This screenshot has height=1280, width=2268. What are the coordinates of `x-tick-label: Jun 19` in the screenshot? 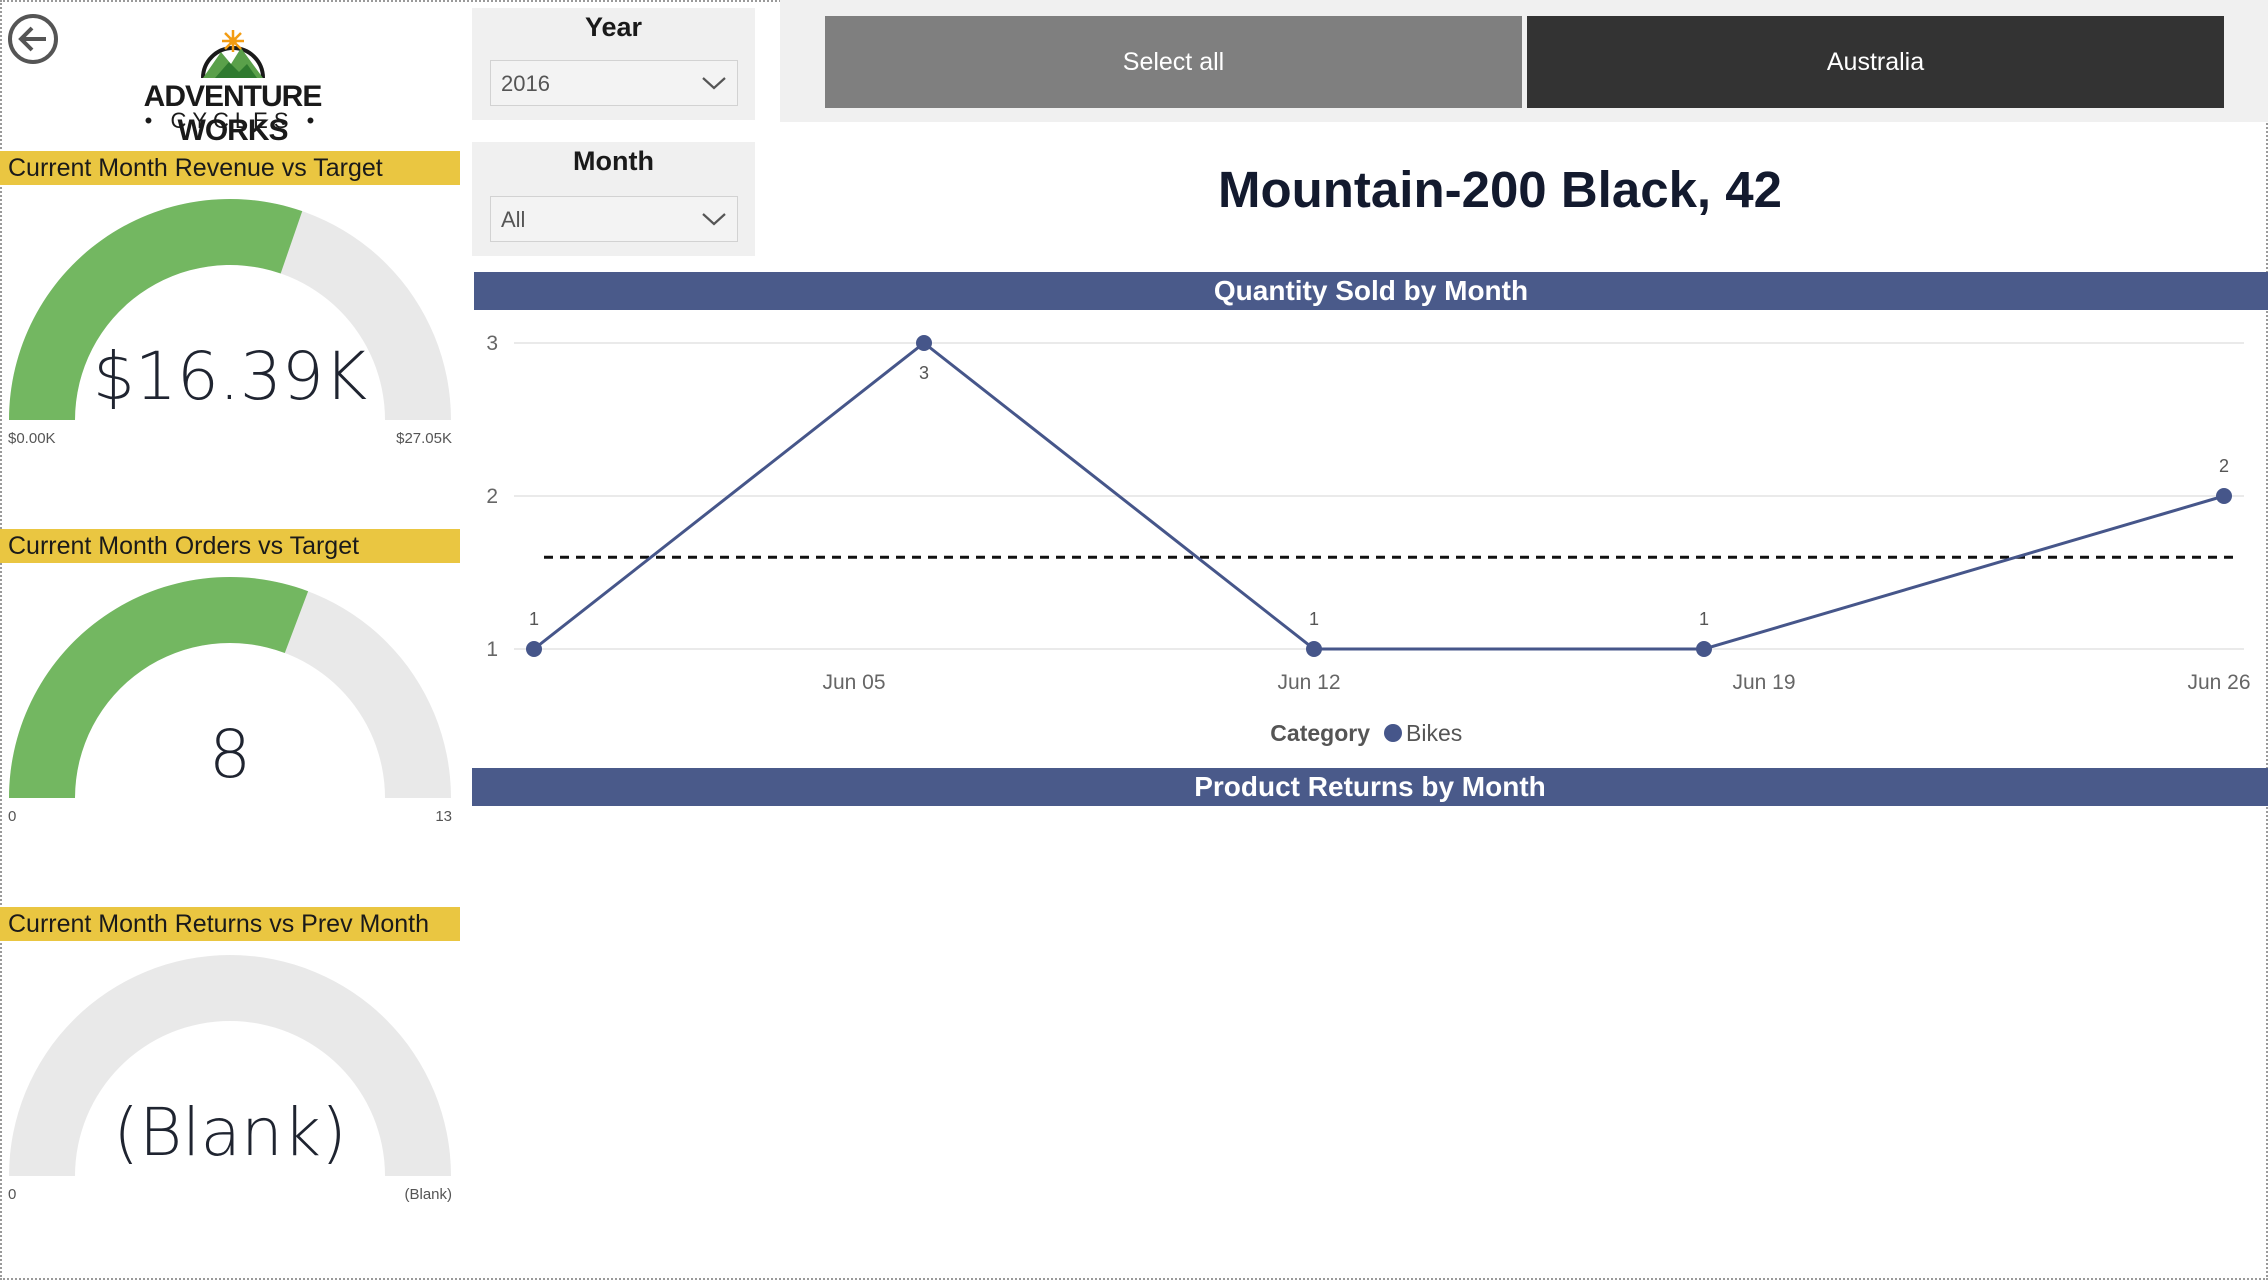 It's located at (1763, 682).